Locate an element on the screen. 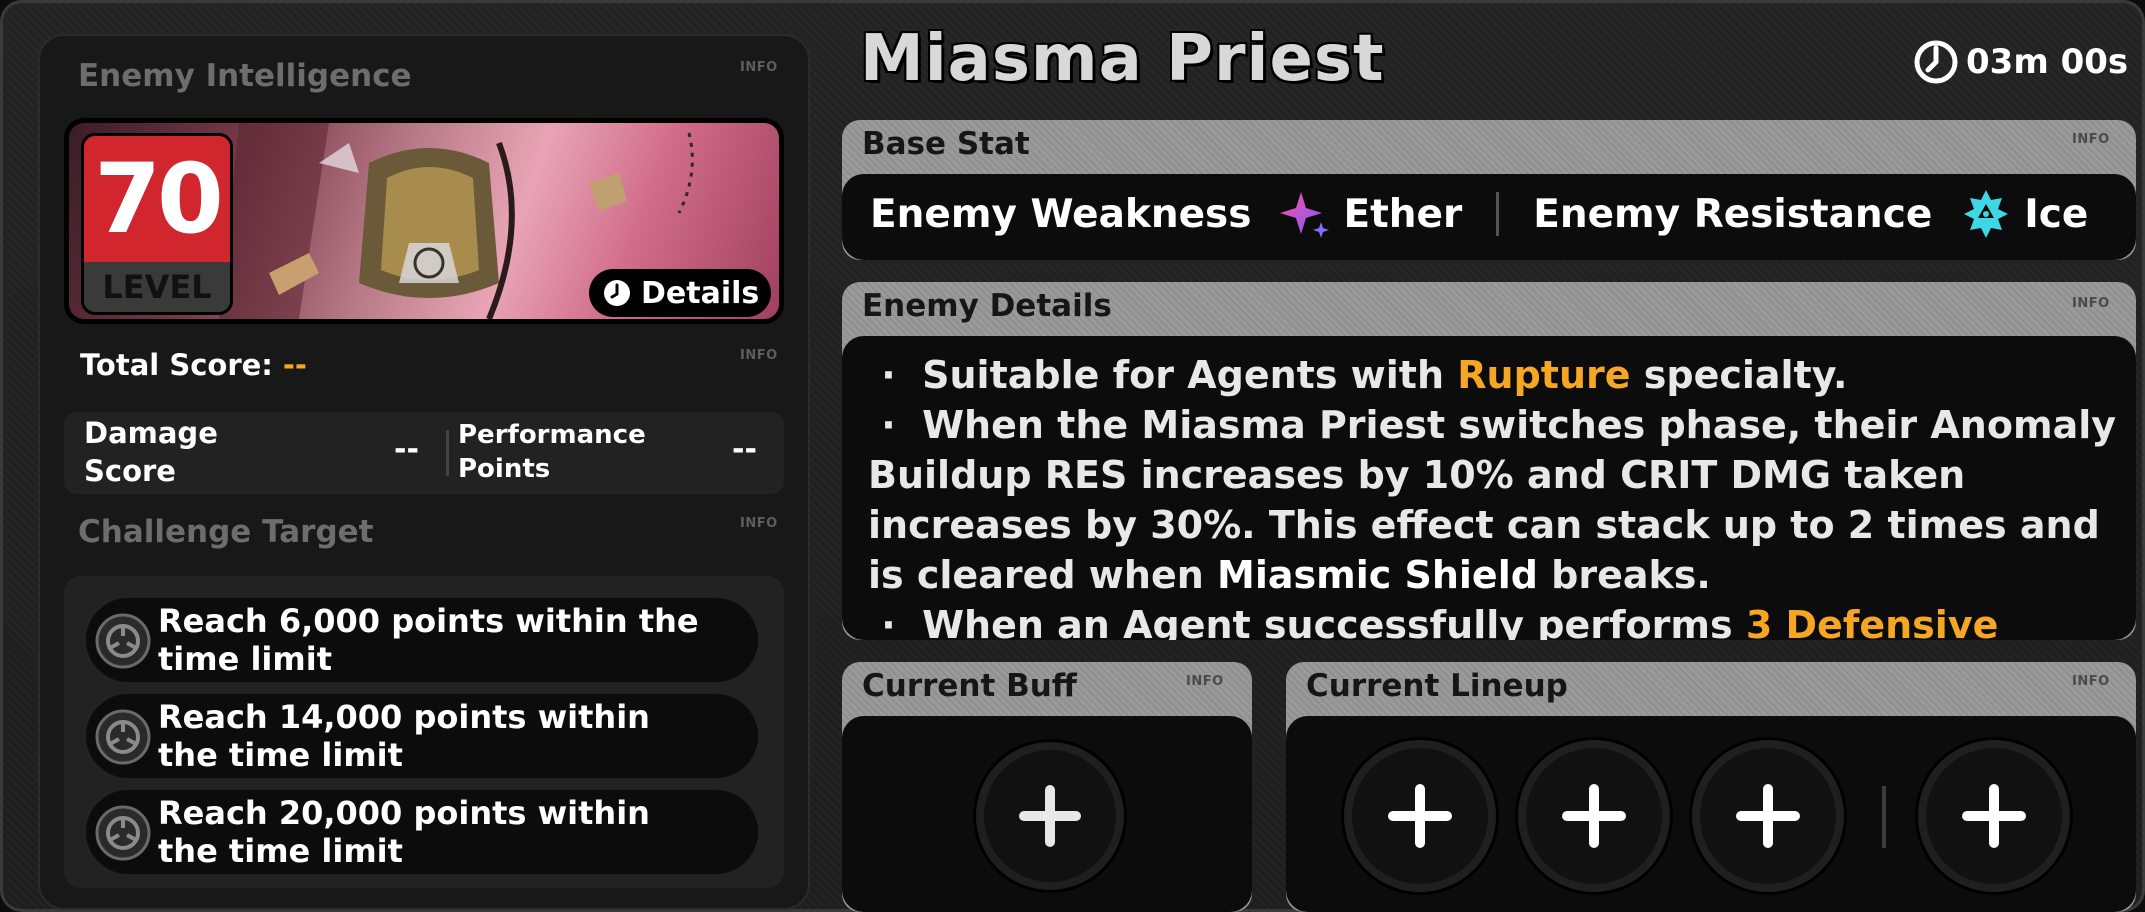 The height and width of the screenshot is (912, 2145). level-value: 70 is located at coordinates (157, 199).